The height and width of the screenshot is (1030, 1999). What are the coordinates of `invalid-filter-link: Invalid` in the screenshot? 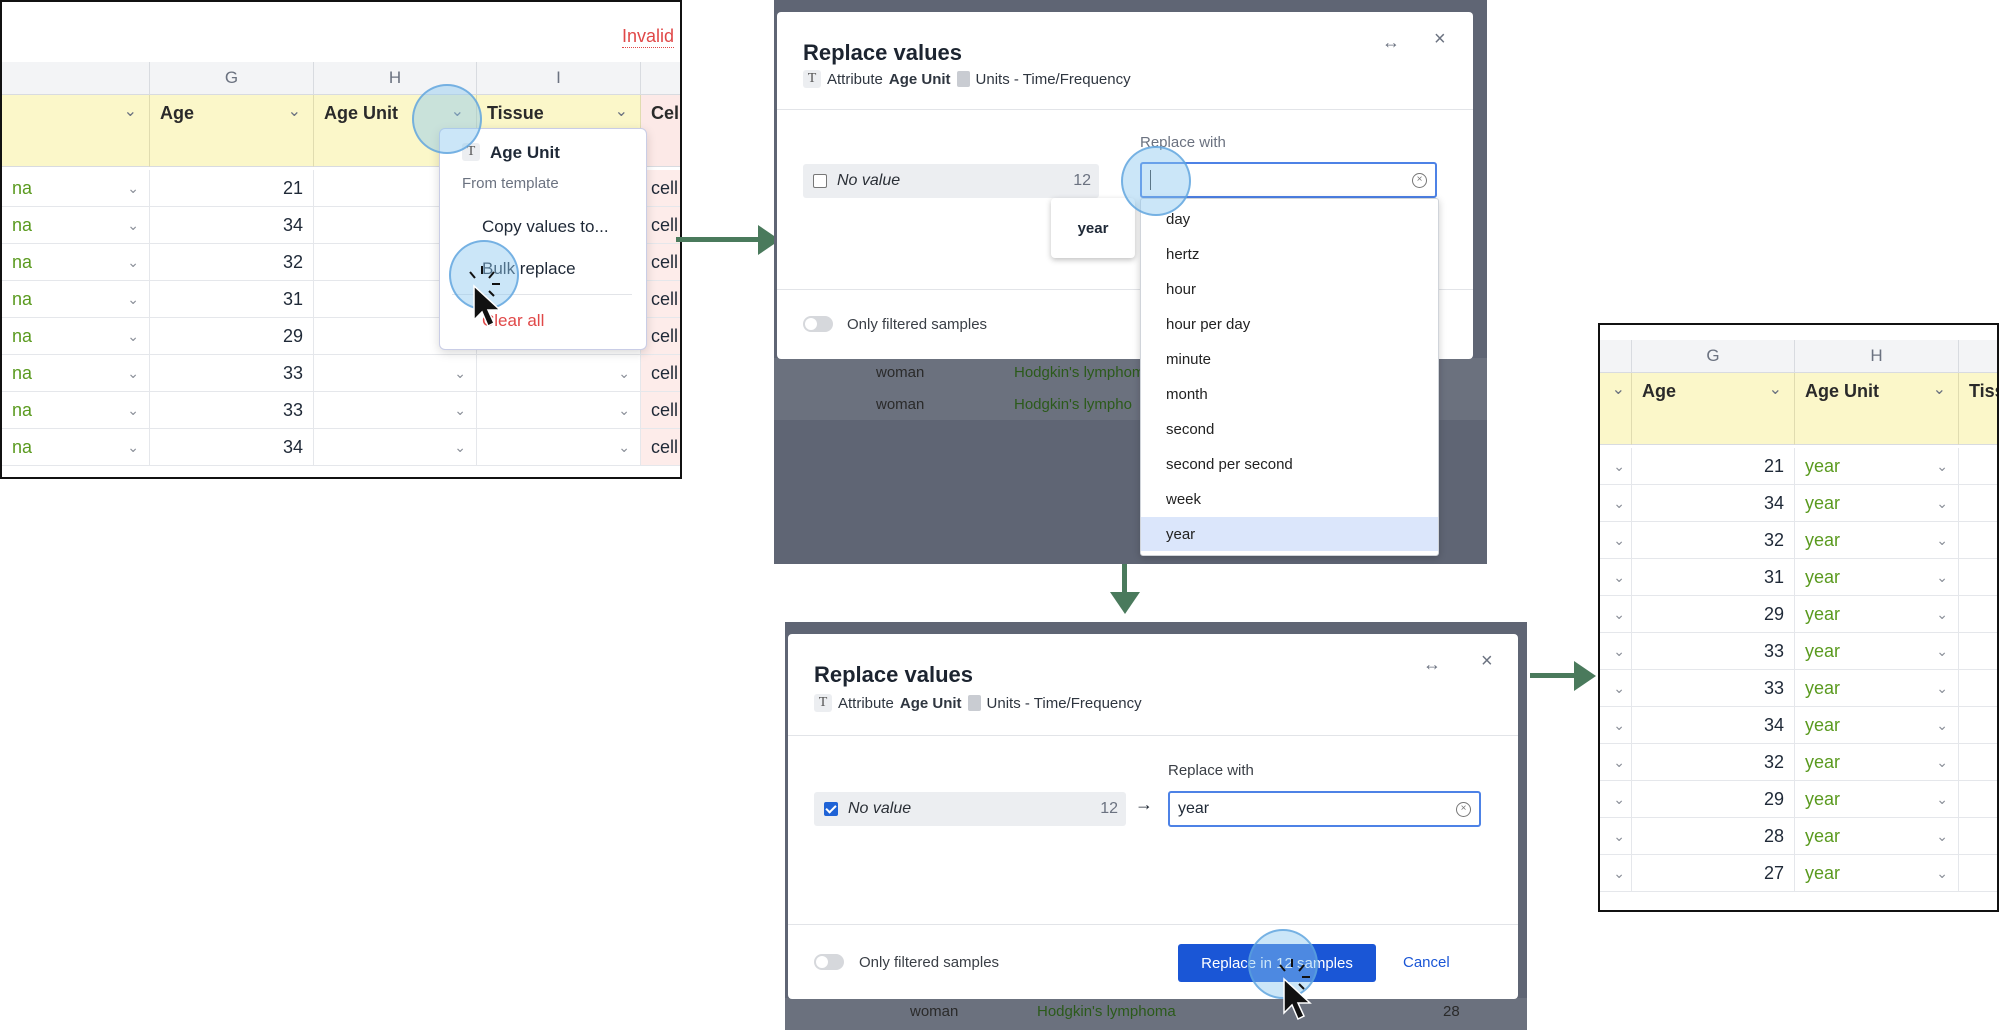 It's located at (648, 37).